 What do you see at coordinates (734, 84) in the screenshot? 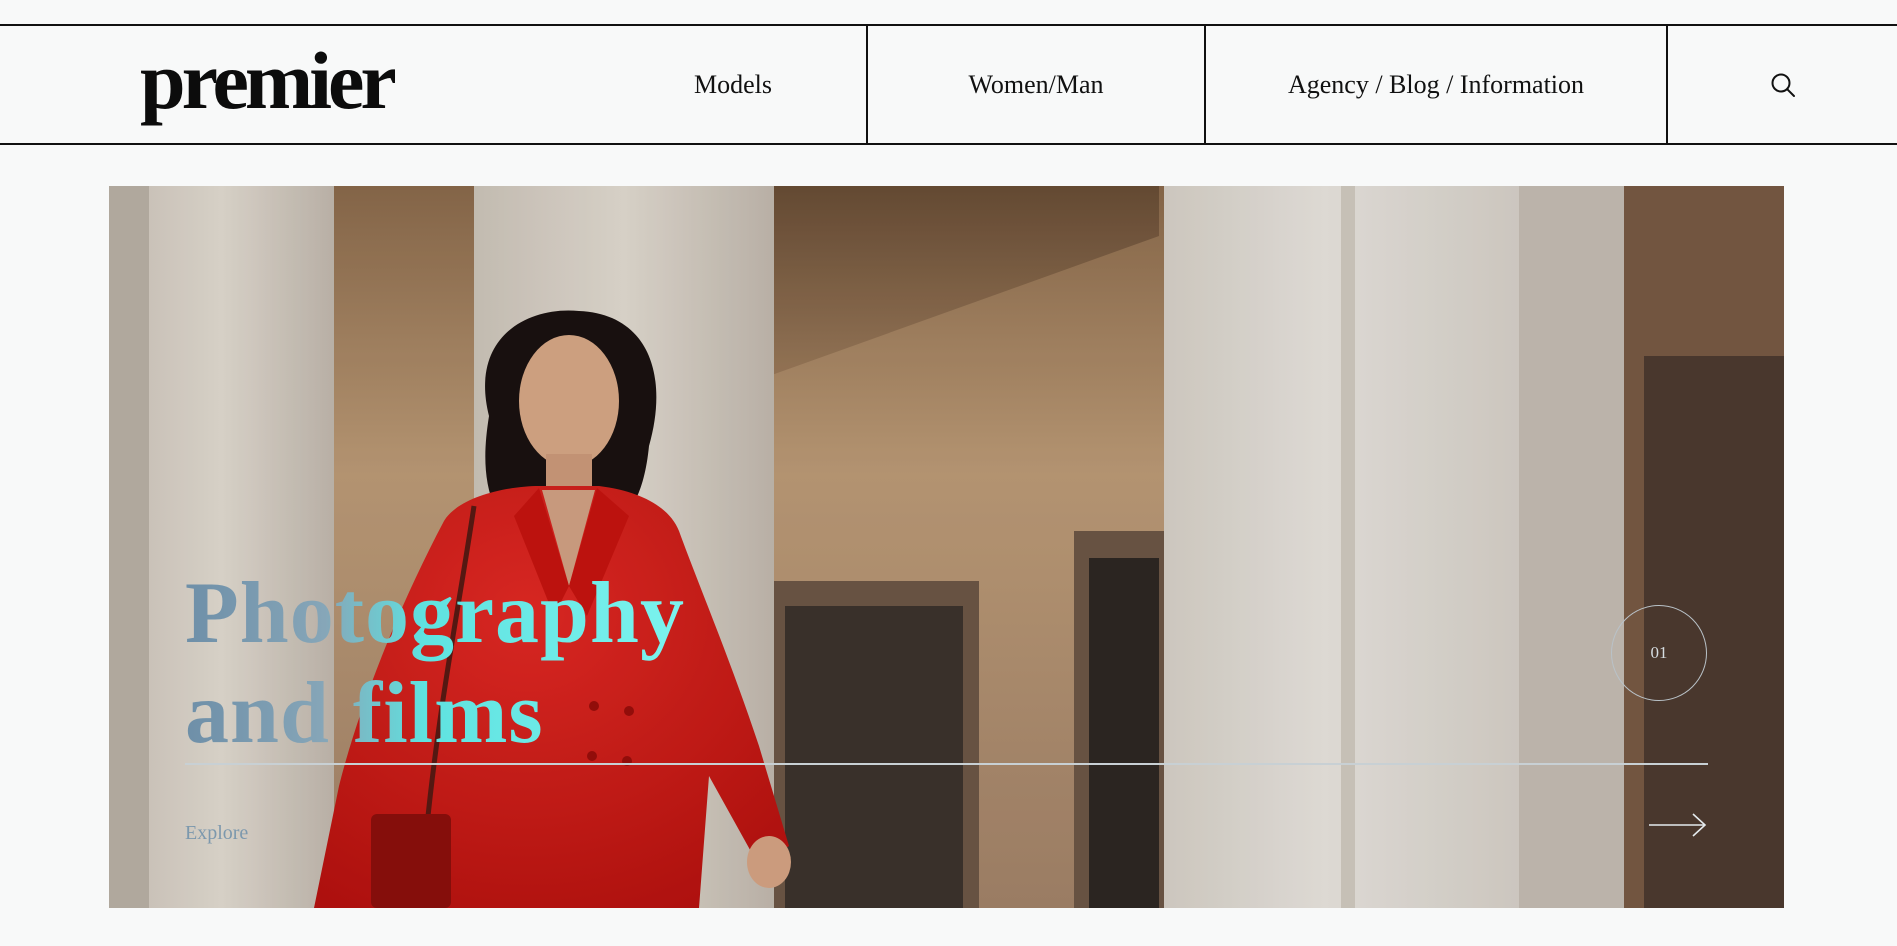
I see `nav-item-models: Models` at bounding box center [734, 84].